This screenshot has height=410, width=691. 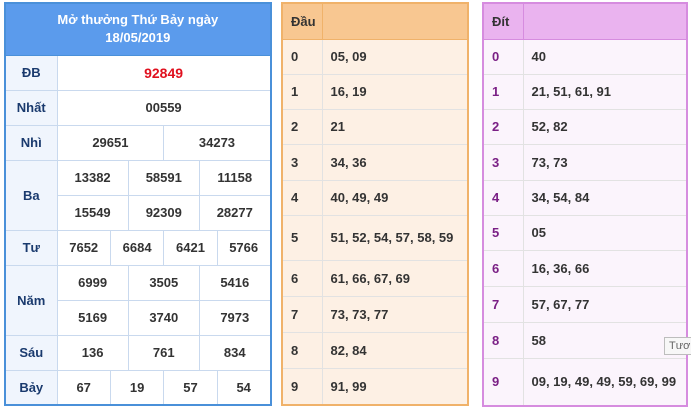 I want to click on digit-values: 34, 36, so click(x=395, y=162).